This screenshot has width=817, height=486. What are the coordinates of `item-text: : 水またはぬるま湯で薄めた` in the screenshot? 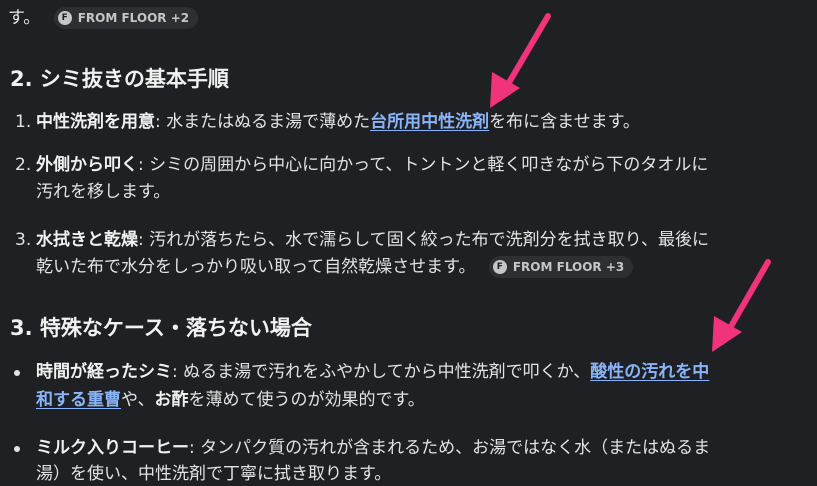 It's located at (263, 122).